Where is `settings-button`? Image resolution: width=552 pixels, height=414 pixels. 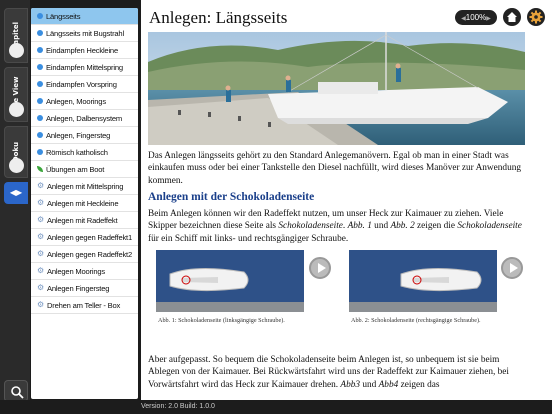 settings-button is located at coordinates (536, 17).